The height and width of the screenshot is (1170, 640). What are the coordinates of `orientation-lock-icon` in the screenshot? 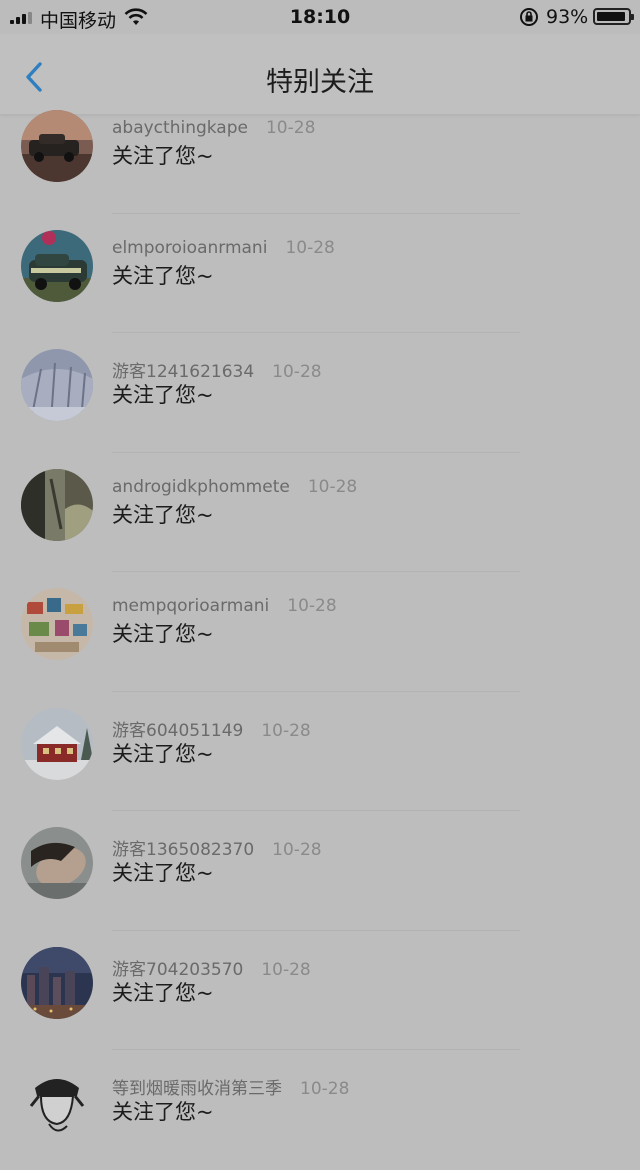 It's located at (529, 17).